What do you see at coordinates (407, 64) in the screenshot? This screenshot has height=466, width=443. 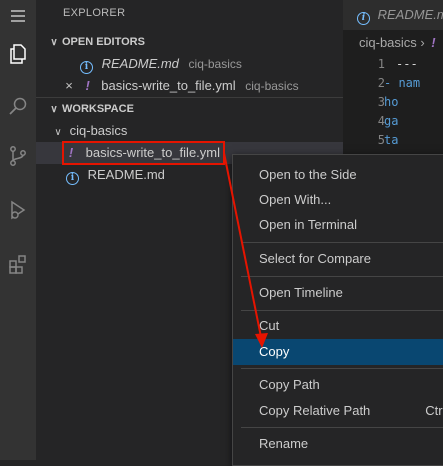 I see `code-line: ---` at bounding box center [407, 64].